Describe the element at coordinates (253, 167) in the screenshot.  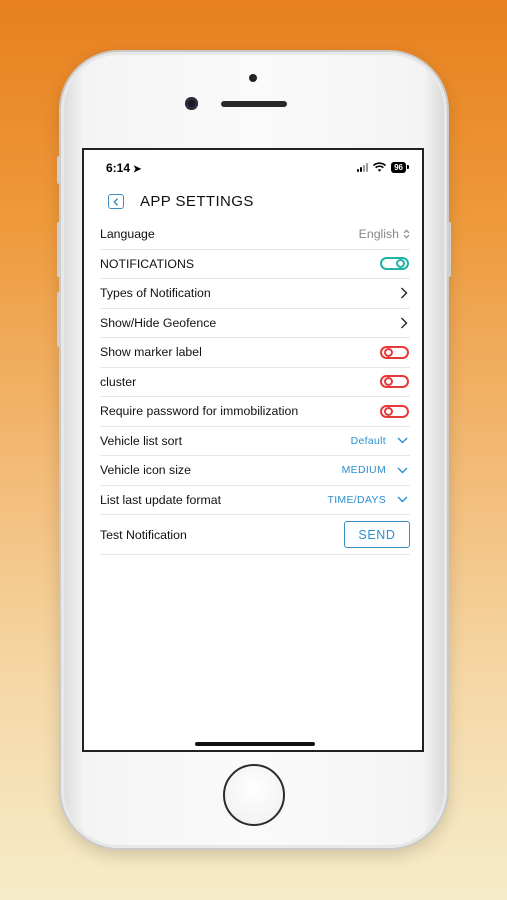
I see `status-bar: 6:14 ➤ 96` at that location.